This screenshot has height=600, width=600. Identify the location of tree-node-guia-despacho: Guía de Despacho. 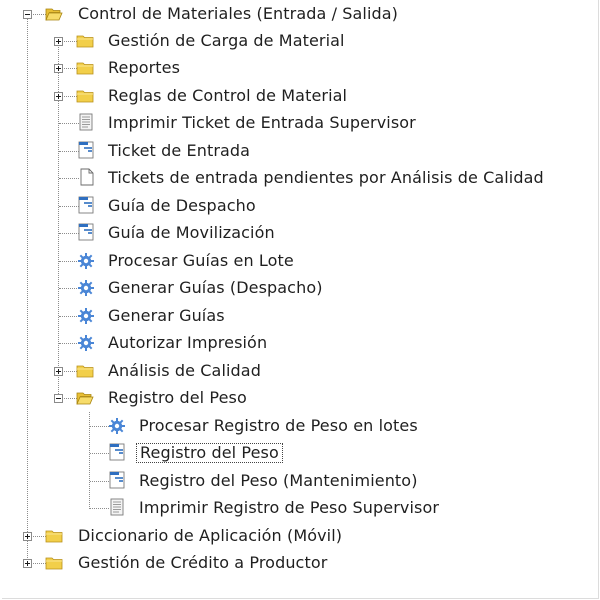
(297, 206).